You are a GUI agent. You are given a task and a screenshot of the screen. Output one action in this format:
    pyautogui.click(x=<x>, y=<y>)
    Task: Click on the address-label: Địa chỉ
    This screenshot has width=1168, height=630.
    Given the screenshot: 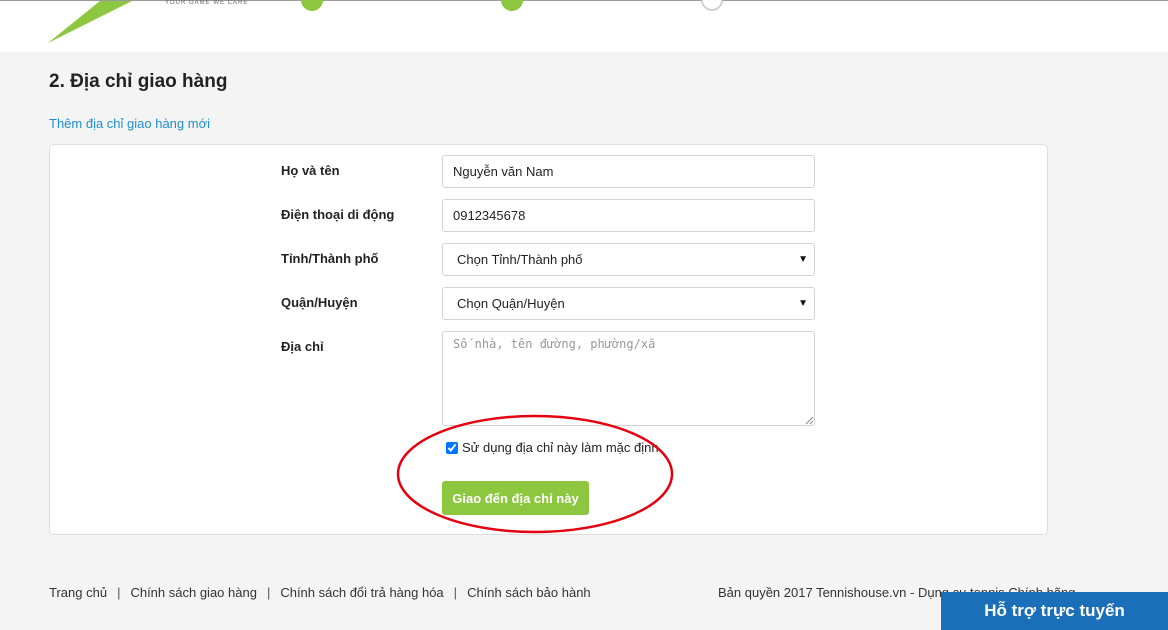 What is the action you would take?
    pyautogui.click(x=302, y=346)
    